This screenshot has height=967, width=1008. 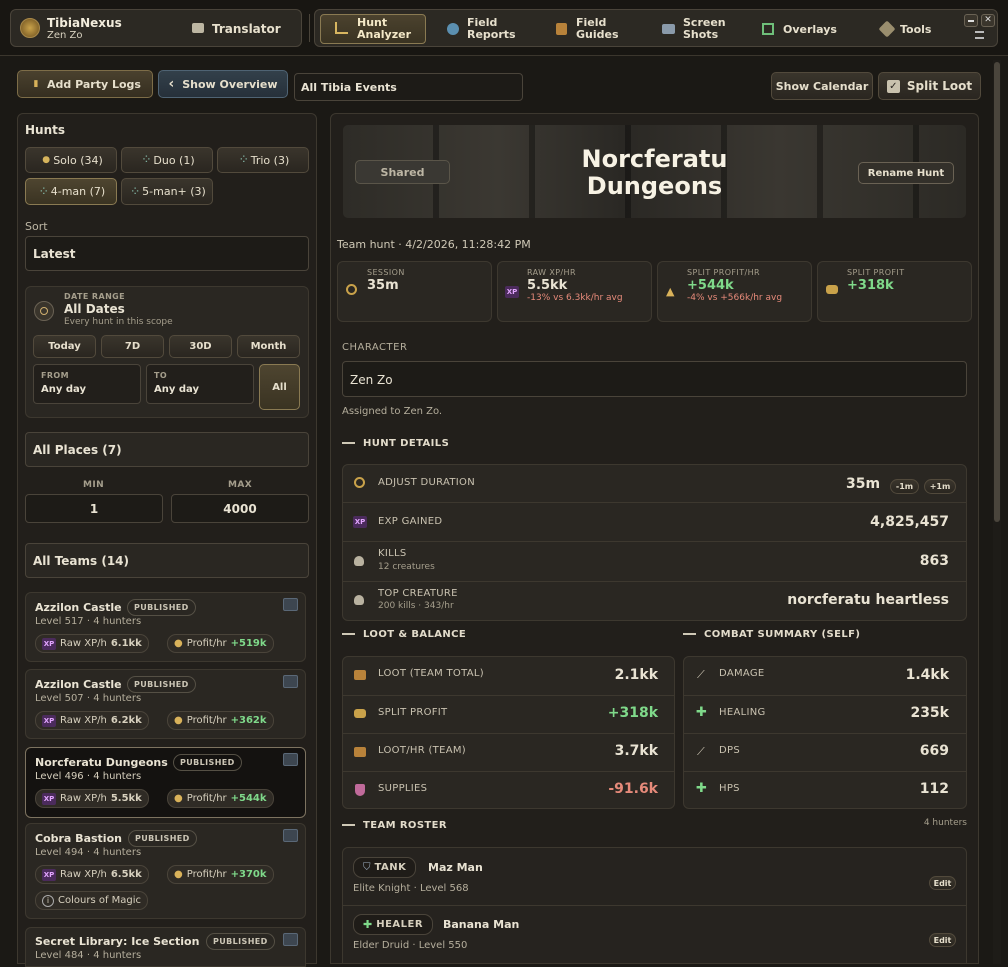 What do you see at coordinates (77, 450) in the screenshot?
I see `places-value: All Places (7)` at bounding box center [77, 450].